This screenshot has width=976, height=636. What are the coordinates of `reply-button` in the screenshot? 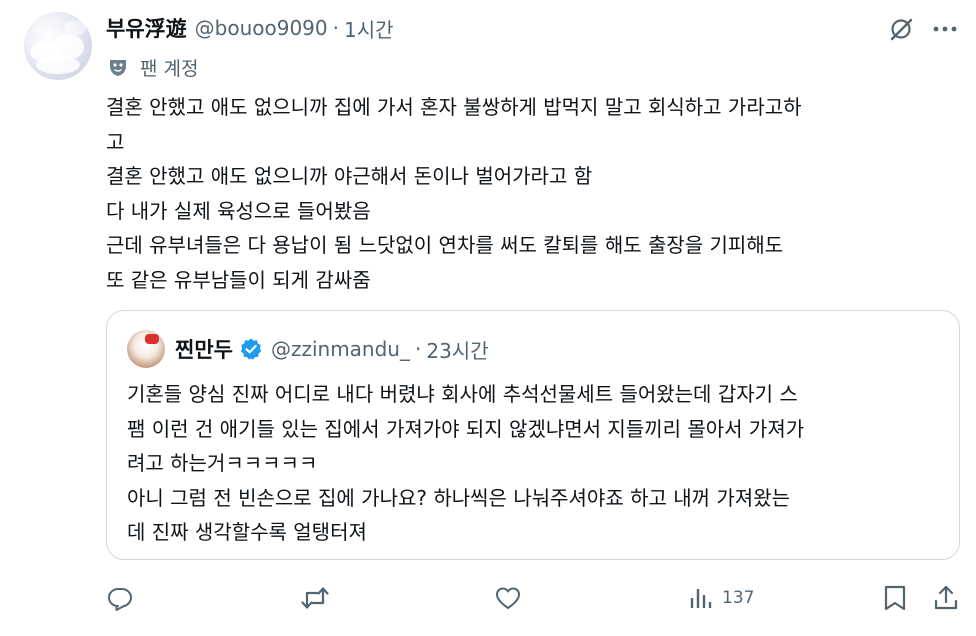 It's located at (120, 598).